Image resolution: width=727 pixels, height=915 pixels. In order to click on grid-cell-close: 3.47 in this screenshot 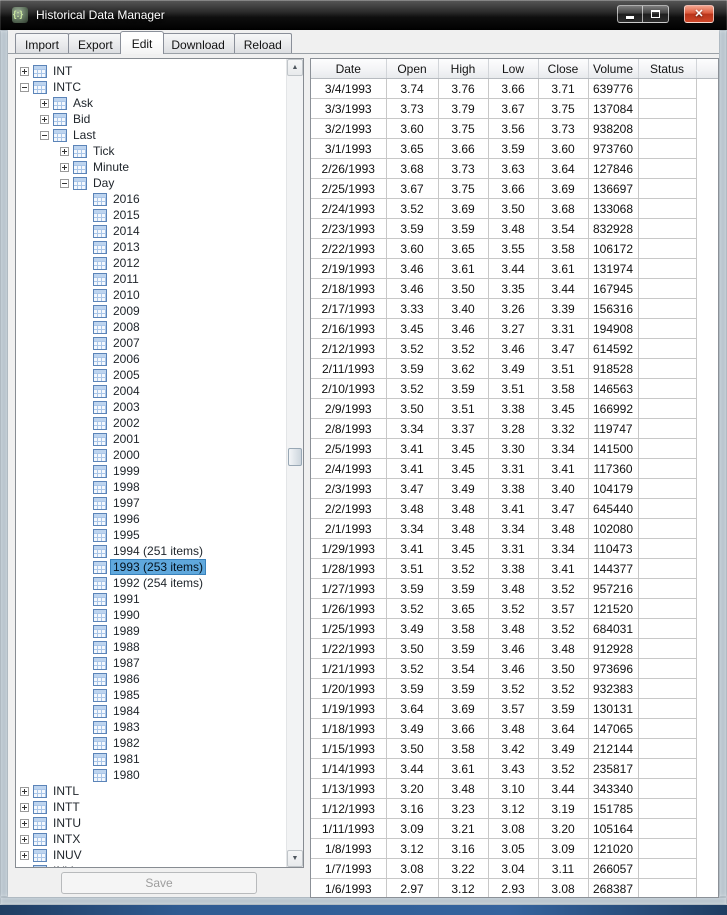, I will do `click(563, 348)`.